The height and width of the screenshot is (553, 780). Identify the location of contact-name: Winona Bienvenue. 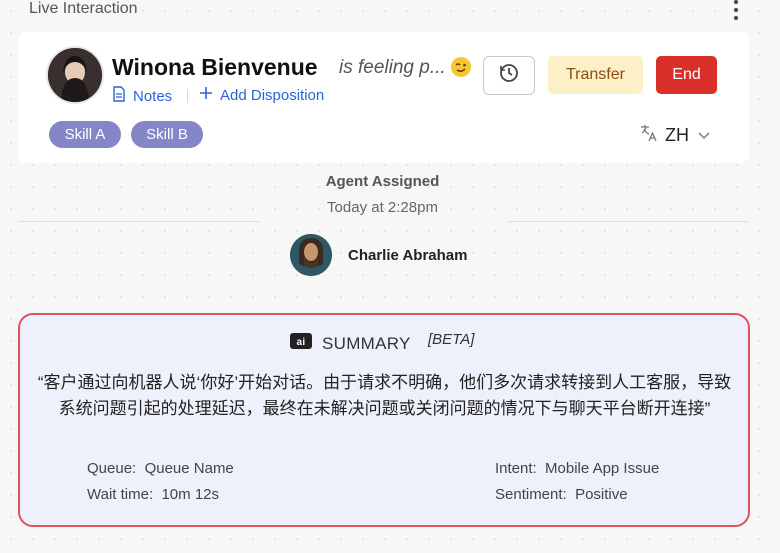
(215, 67).